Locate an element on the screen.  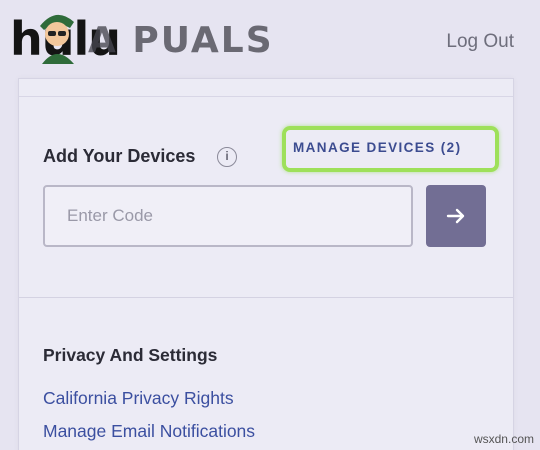
california-privacy-link: California Privacy Rights is located at coordinates (138, 398).